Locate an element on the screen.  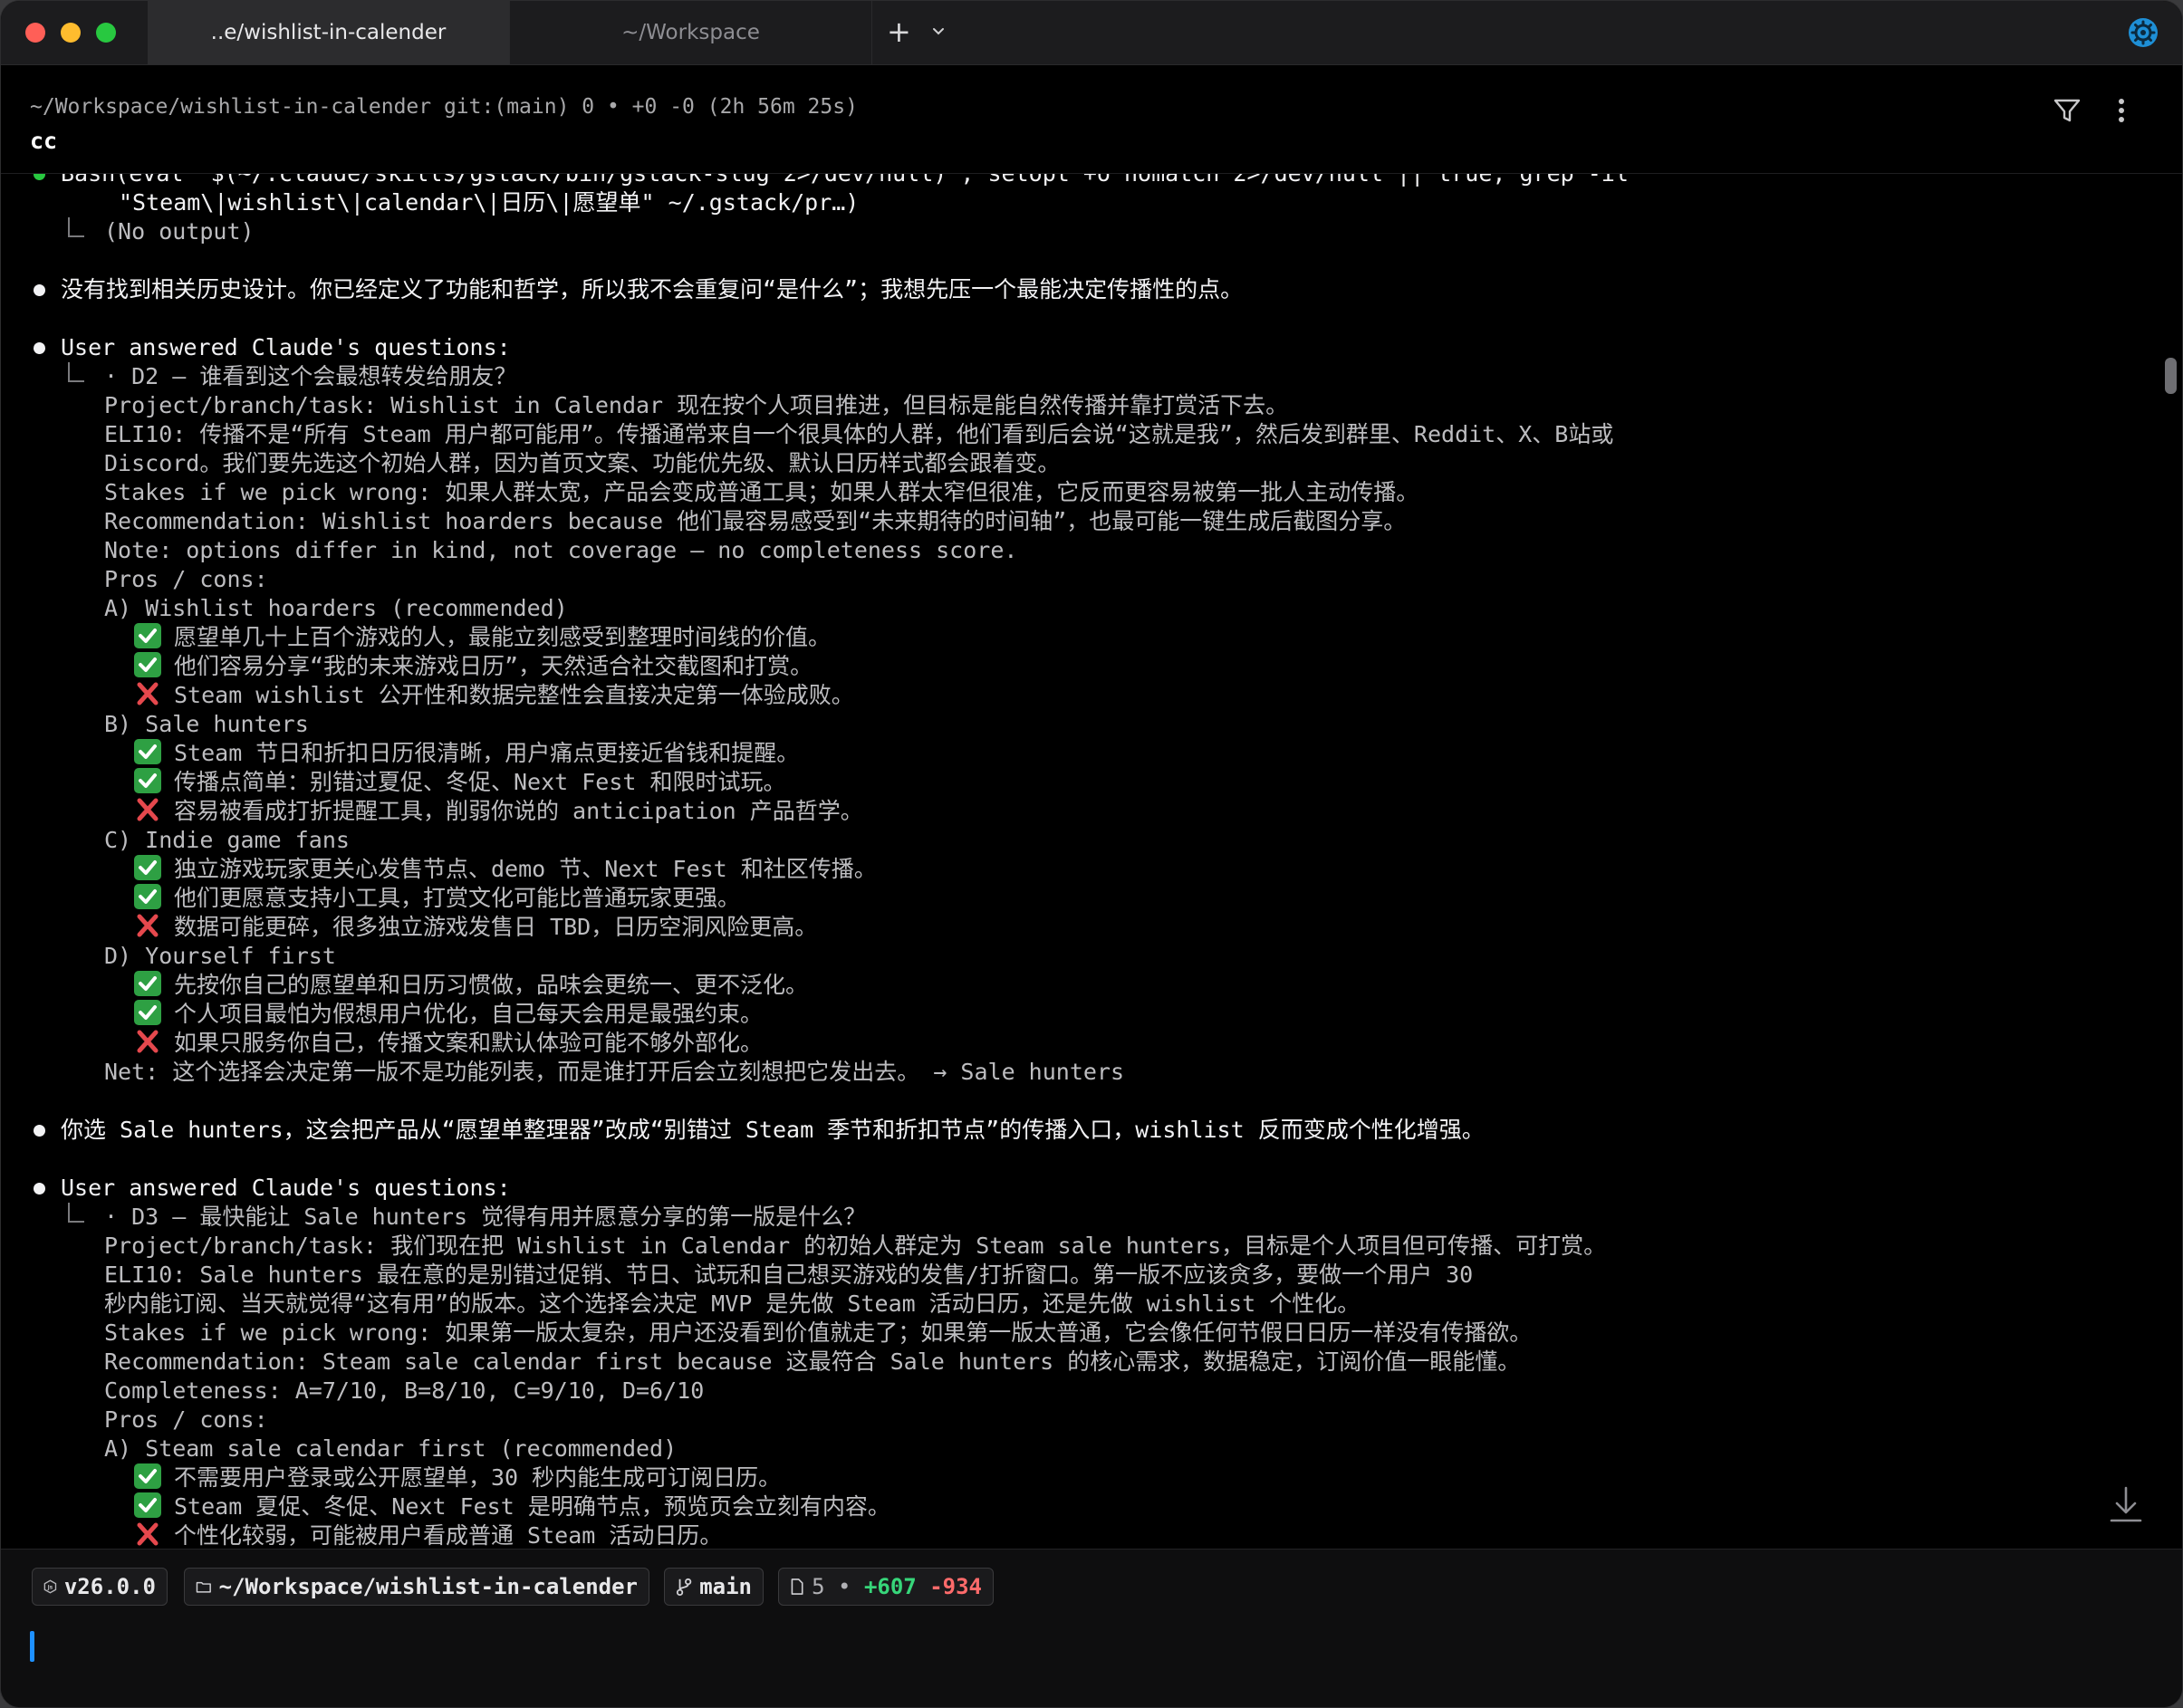
chevron-down-icon is located at coordinates (938, 31).